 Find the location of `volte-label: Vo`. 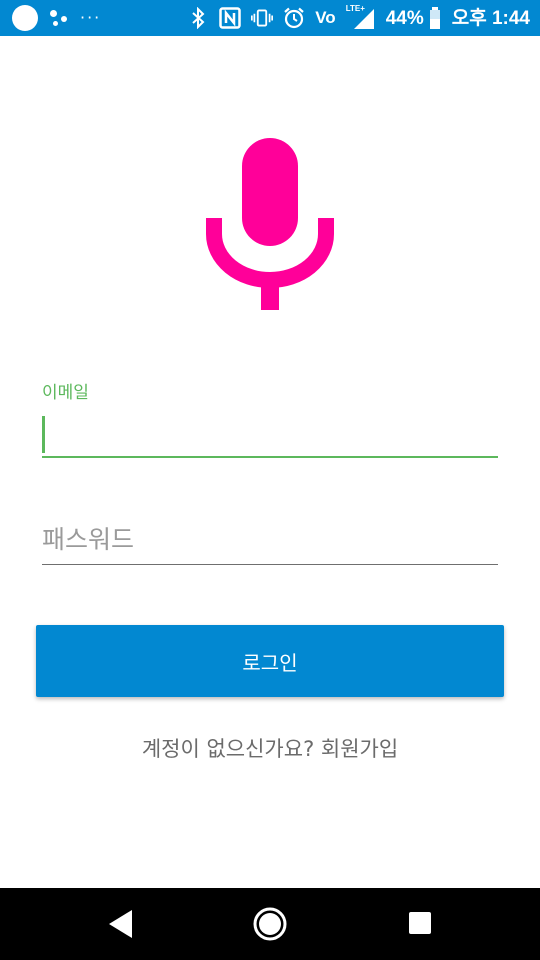

volte-label: Vo is located at coordinates (325, 17).